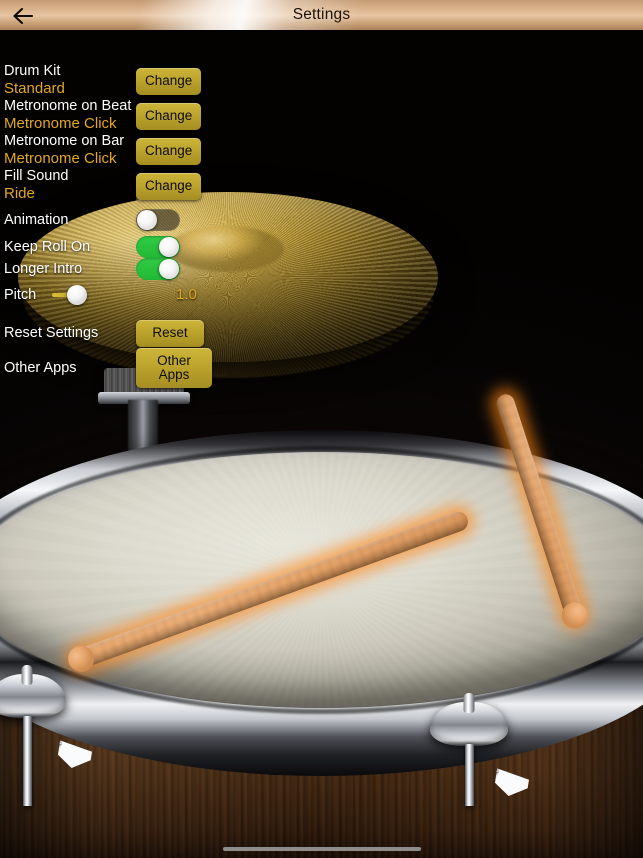 The image size is (643, 858). I want to click on page-title: Settings, so click(321, 14).